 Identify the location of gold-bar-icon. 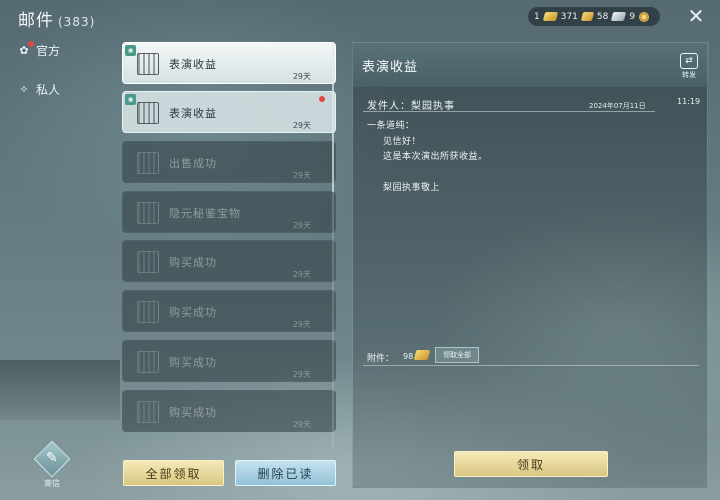
(550, 16).